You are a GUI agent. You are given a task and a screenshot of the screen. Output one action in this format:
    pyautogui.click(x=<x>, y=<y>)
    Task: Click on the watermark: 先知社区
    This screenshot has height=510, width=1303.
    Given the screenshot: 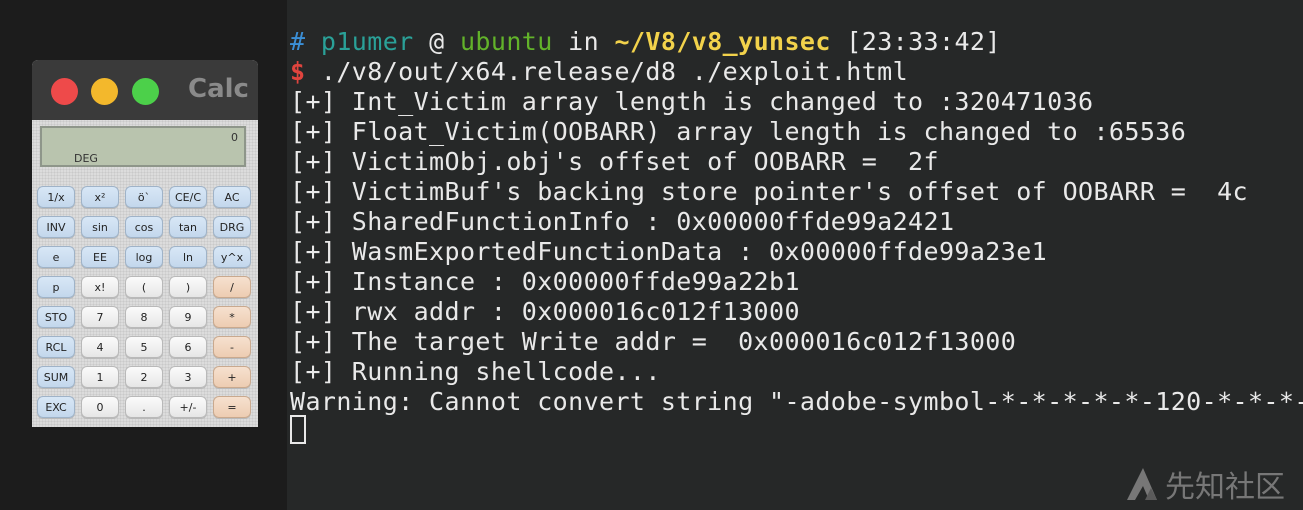 What is the action you would take?
    pyautogui.click(x=1205, y=484)
    